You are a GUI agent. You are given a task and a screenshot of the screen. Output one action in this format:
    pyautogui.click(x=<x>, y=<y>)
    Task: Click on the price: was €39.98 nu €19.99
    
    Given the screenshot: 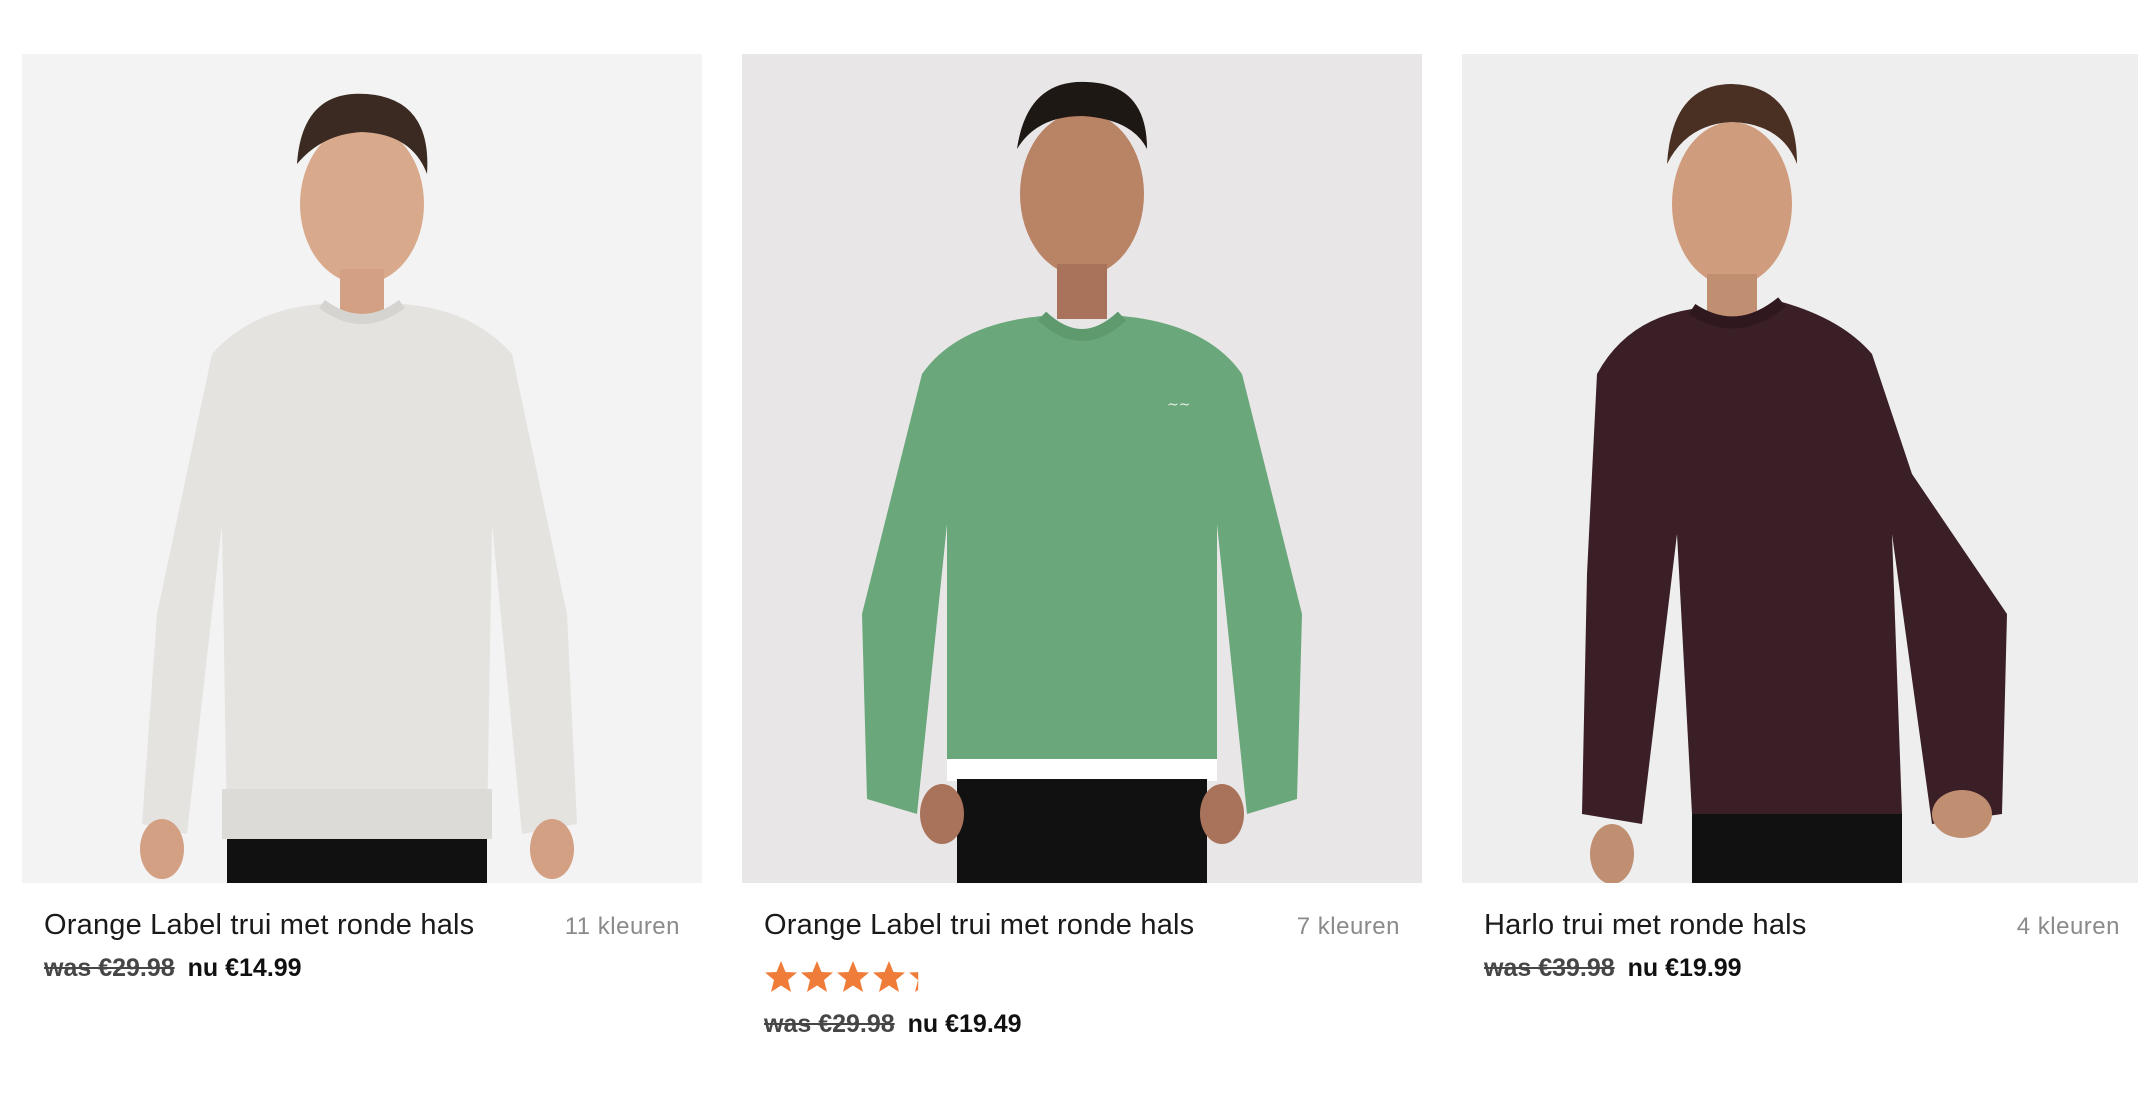 What is the action you would take?
    pyautogui.click(x=1802, y=968)
    